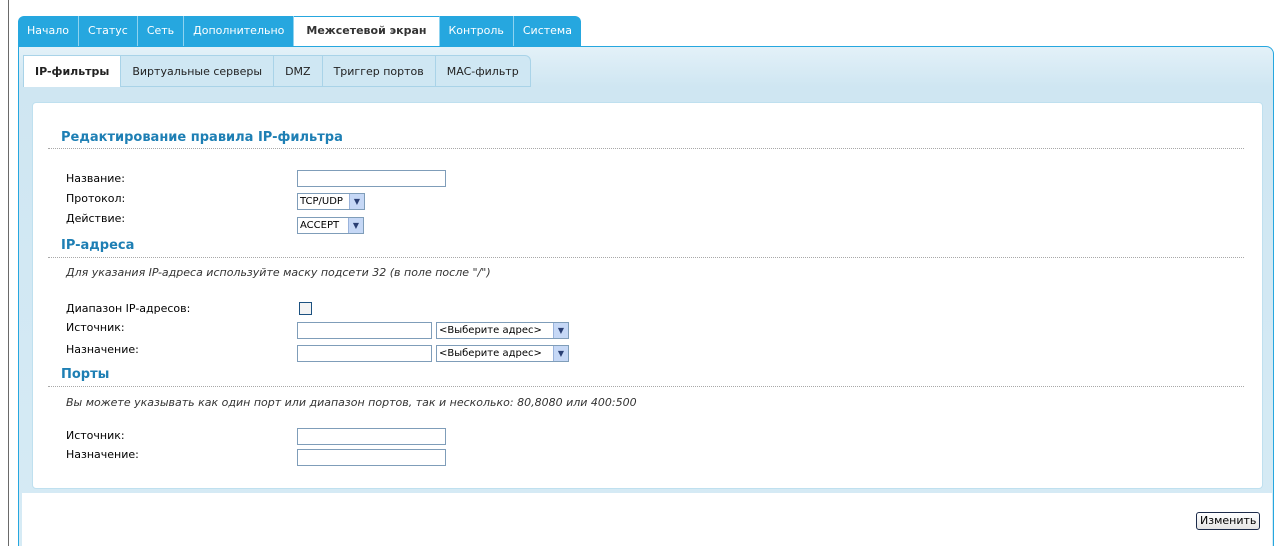 The image size is (1278, 546). Describe the element at coordinates (305, 308) in the screenshot. I see `ip-range-checkbox` at that location.